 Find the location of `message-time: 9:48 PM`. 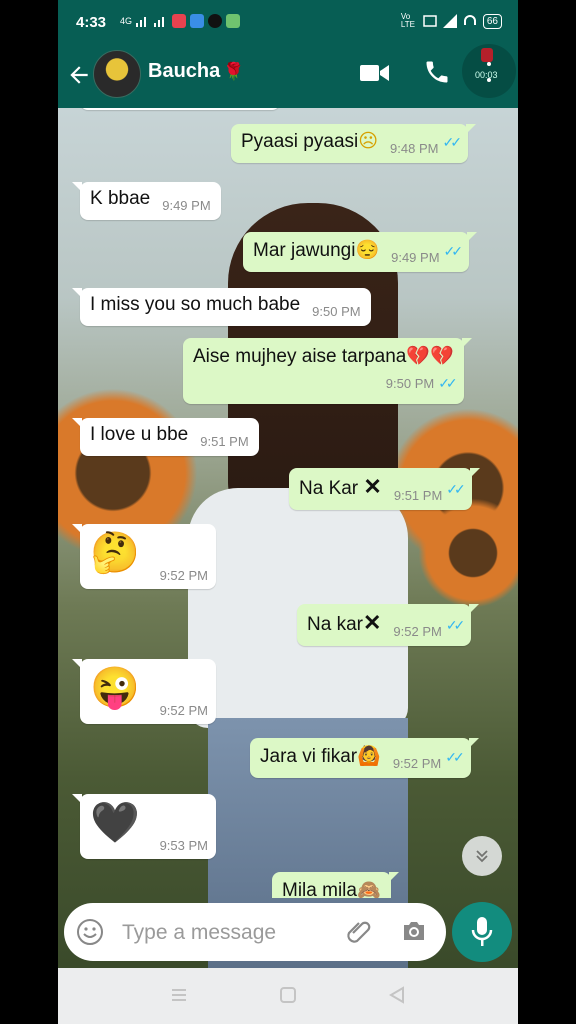

message-time: 9:48 PM is located at coordinates (414, 148).